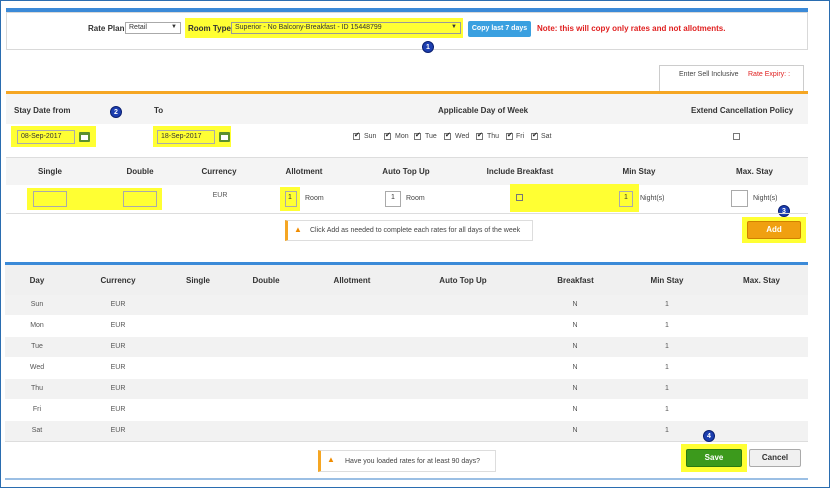  What do you see at coordinates (520, 171) in the screenshot?
I see `col-include-breakfast: Include Breakfast` at bounding box center [520, 171].